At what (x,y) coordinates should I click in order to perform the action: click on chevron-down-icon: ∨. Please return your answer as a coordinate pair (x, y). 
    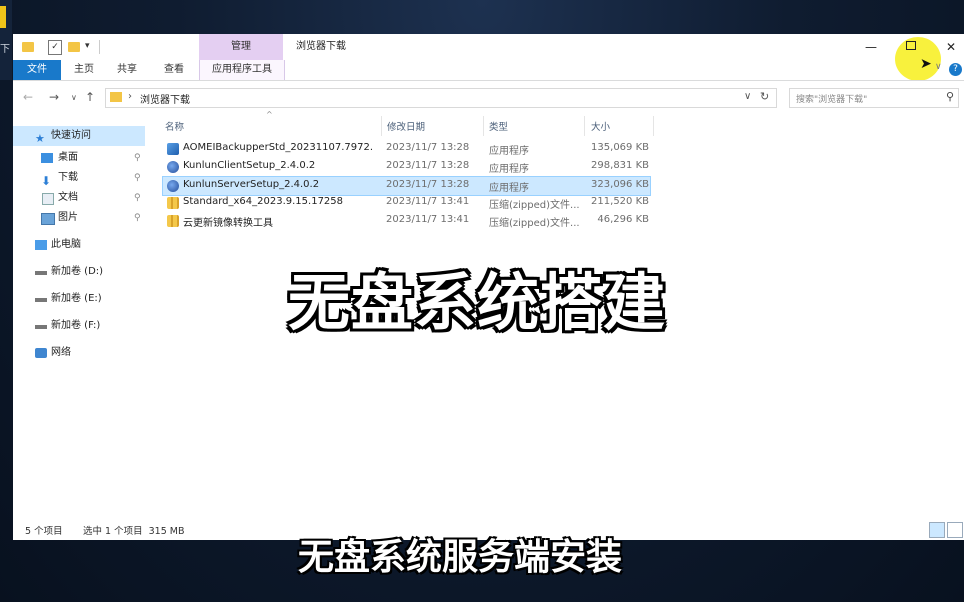
    Looking at the image, I should click on (747, 96).